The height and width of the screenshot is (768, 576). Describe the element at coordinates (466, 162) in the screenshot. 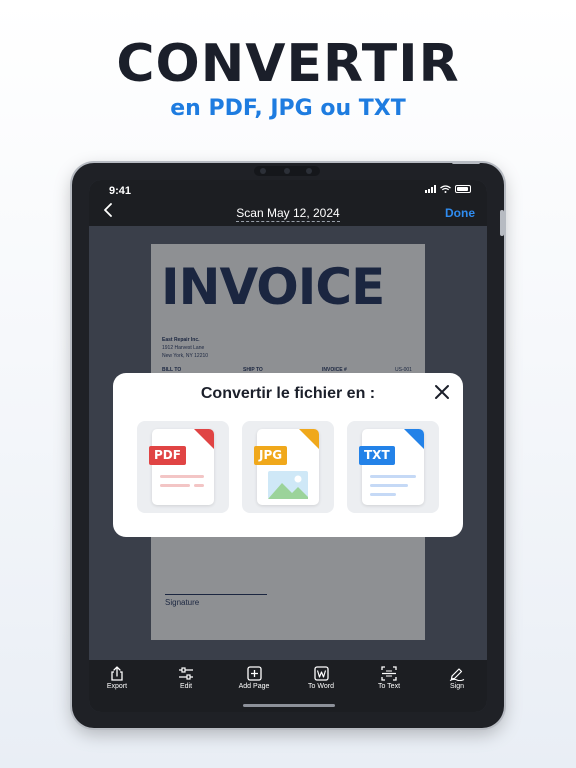

I see `top-button` at that location.